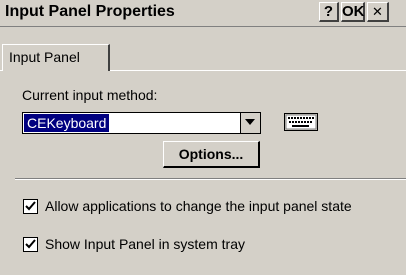 This screenshot has height=275, width=406. I want to click on input-method-dropdown: CEKeyboard, so click(141, 123).